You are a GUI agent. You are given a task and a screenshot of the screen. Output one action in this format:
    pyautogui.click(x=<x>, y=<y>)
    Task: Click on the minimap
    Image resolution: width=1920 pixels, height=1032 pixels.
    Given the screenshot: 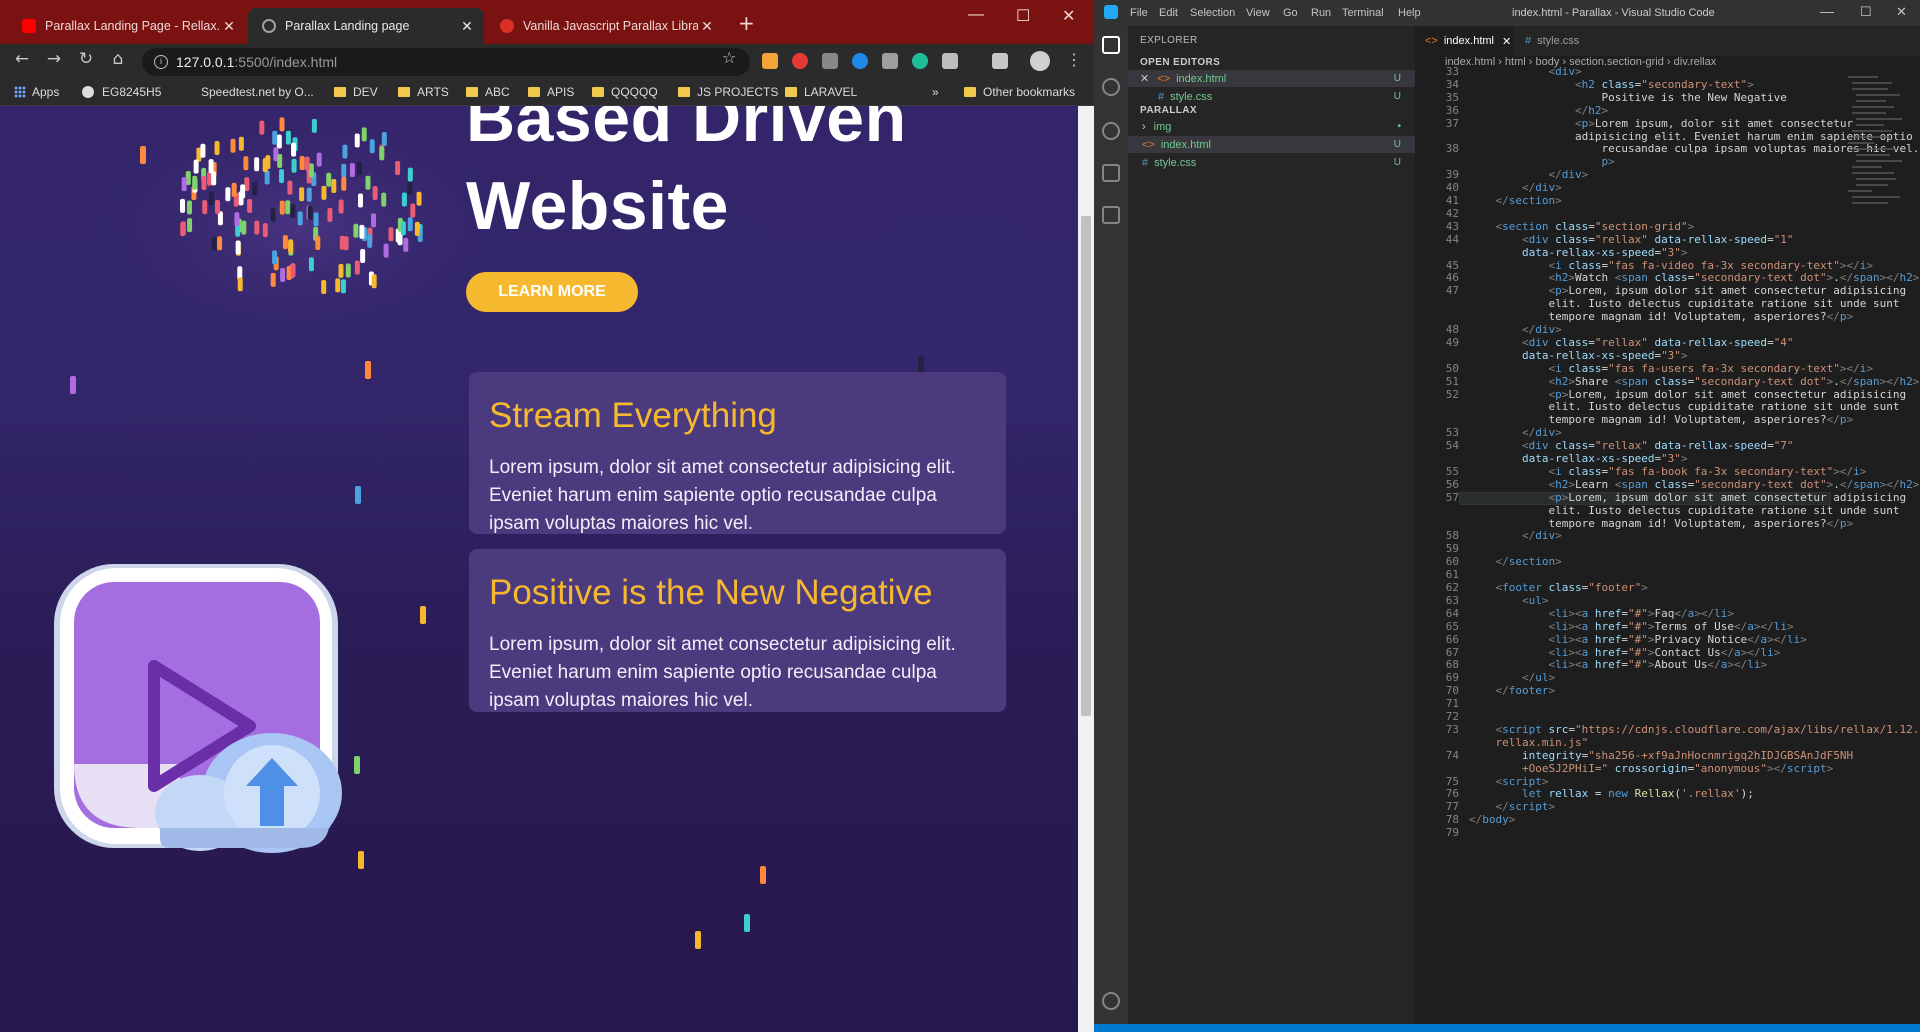 What is the action you would take?
    pyautogui.click(x=1876, y=172)
    